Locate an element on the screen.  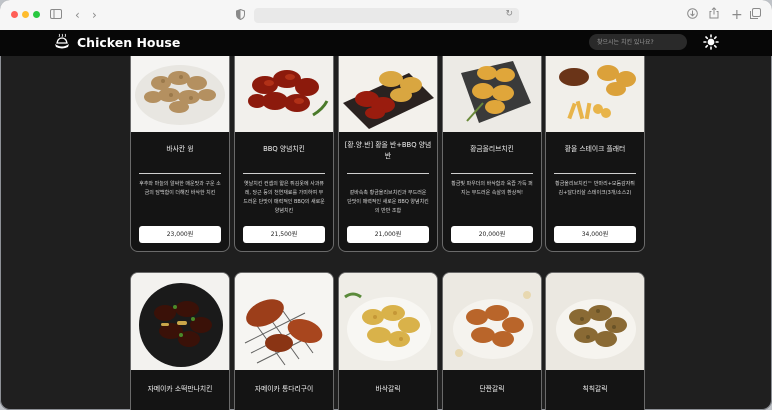
product-description: 황금빛 파우더의 바삭함과 육즙 가득 퍼지는 부드러운 속살의 환상적! is located at coordinates (492, 188).